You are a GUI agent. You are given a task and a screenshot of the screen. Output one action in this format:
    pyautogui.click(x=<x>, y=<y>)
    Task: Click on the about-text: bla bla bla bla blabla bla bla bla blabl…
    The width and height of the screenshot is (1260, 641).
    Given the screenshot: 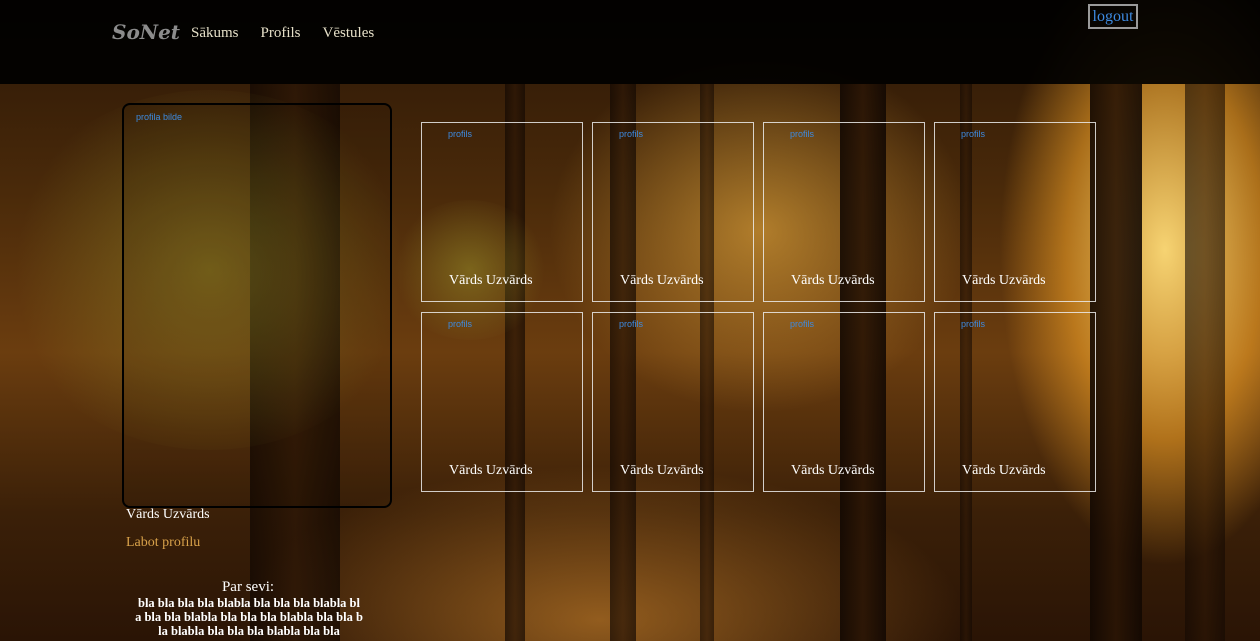 What is the action you would take?
    pyautogui.click(x=249, y=617)
    